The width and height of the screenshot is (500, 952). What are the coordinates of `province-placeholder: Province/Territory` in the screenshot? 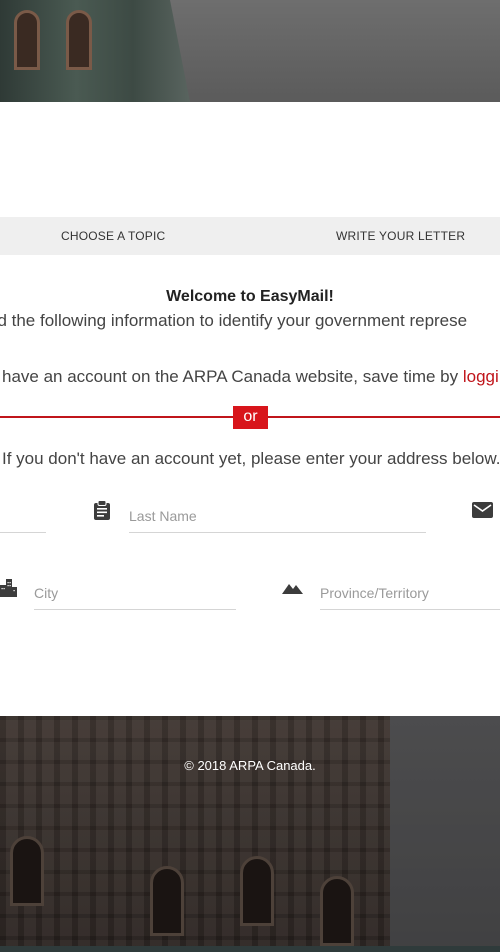 It's located at (374, 593).